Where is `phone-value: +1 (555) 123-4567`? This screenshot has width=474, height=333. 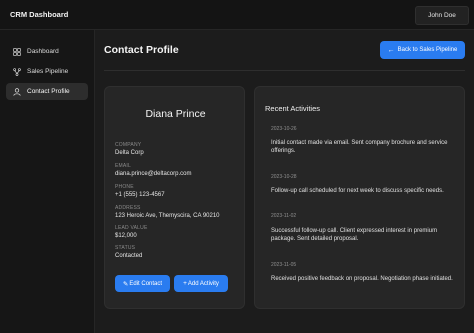 phone-value: +1 (555) 123-4567 is located at coordinates (140, 195).